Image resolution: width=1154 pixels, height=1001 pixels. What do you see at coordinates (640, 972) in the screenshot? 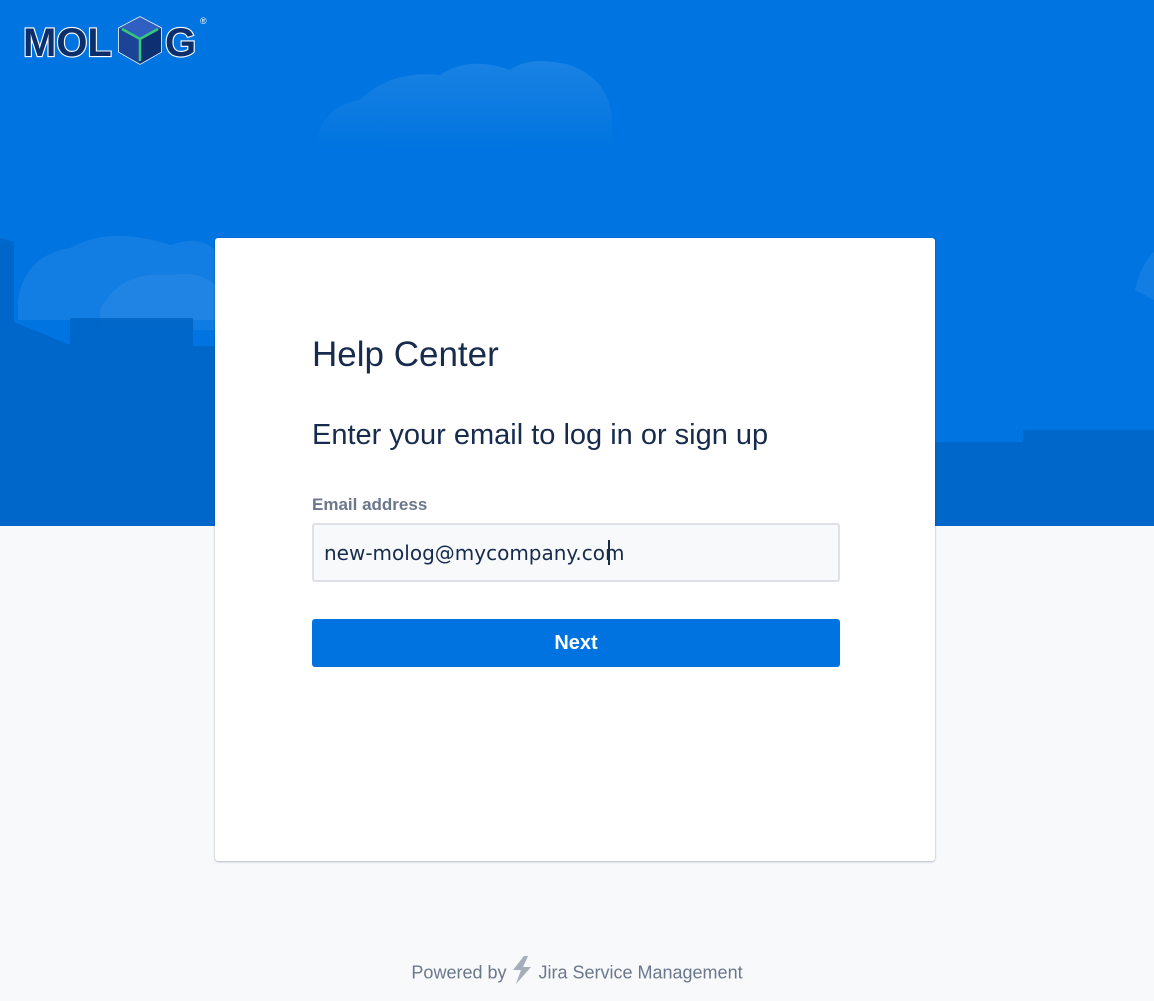
I see `jira-service-management-link: Jira Service Management` at bounding box center [640, 972].